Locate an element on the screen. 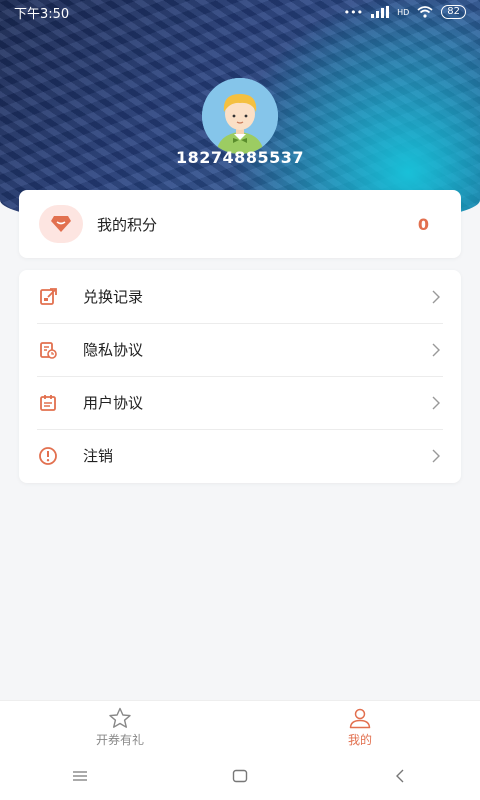 This screenshot has width=480, height=800. phone-number: 18274885537 is located at coordinates (240, 157).